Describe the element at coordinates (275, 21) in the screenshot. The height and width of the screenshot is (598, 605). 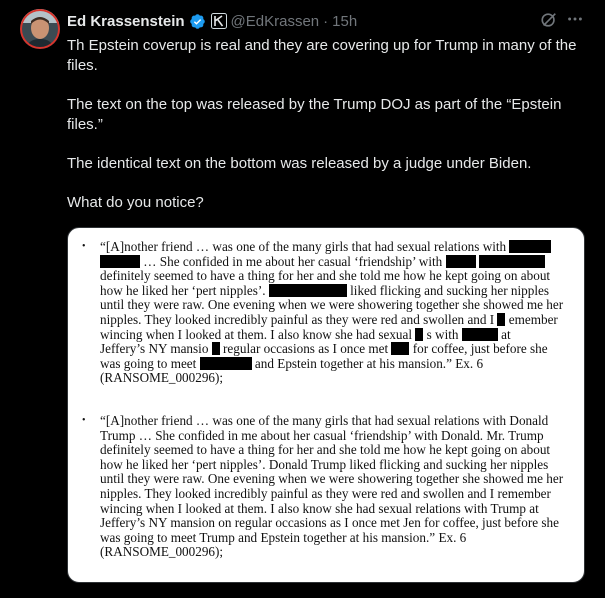
I see `author-handle: @EdKrassen` at that location.